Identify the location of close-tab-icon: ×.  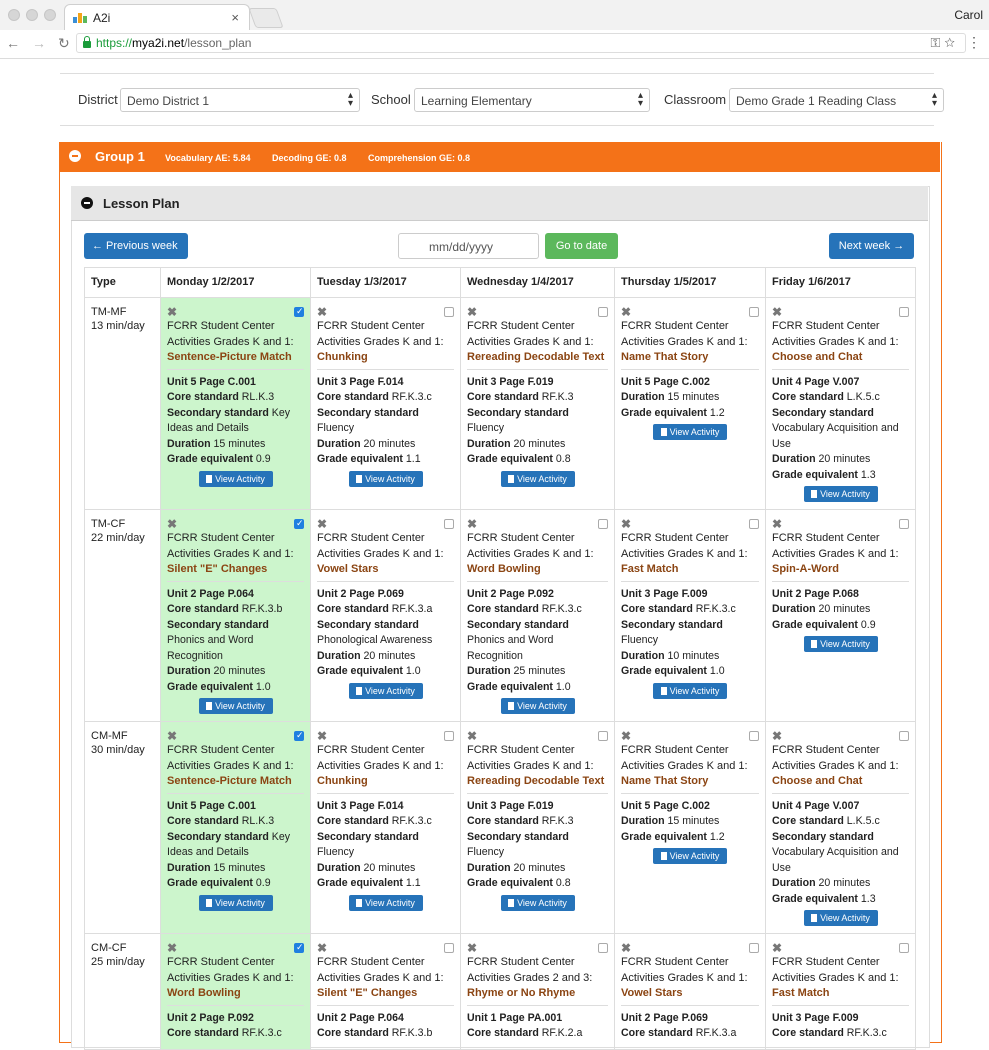
(235, 17).